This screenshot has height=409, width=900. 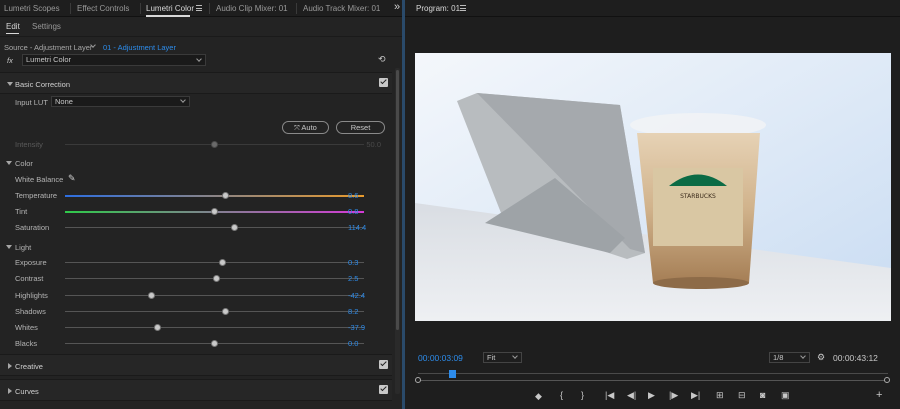 What do you see at coordinates (440, 358) in the screenshot?
I see `current-timecode: 00:00:03:09` at bounding box center [440, 358].